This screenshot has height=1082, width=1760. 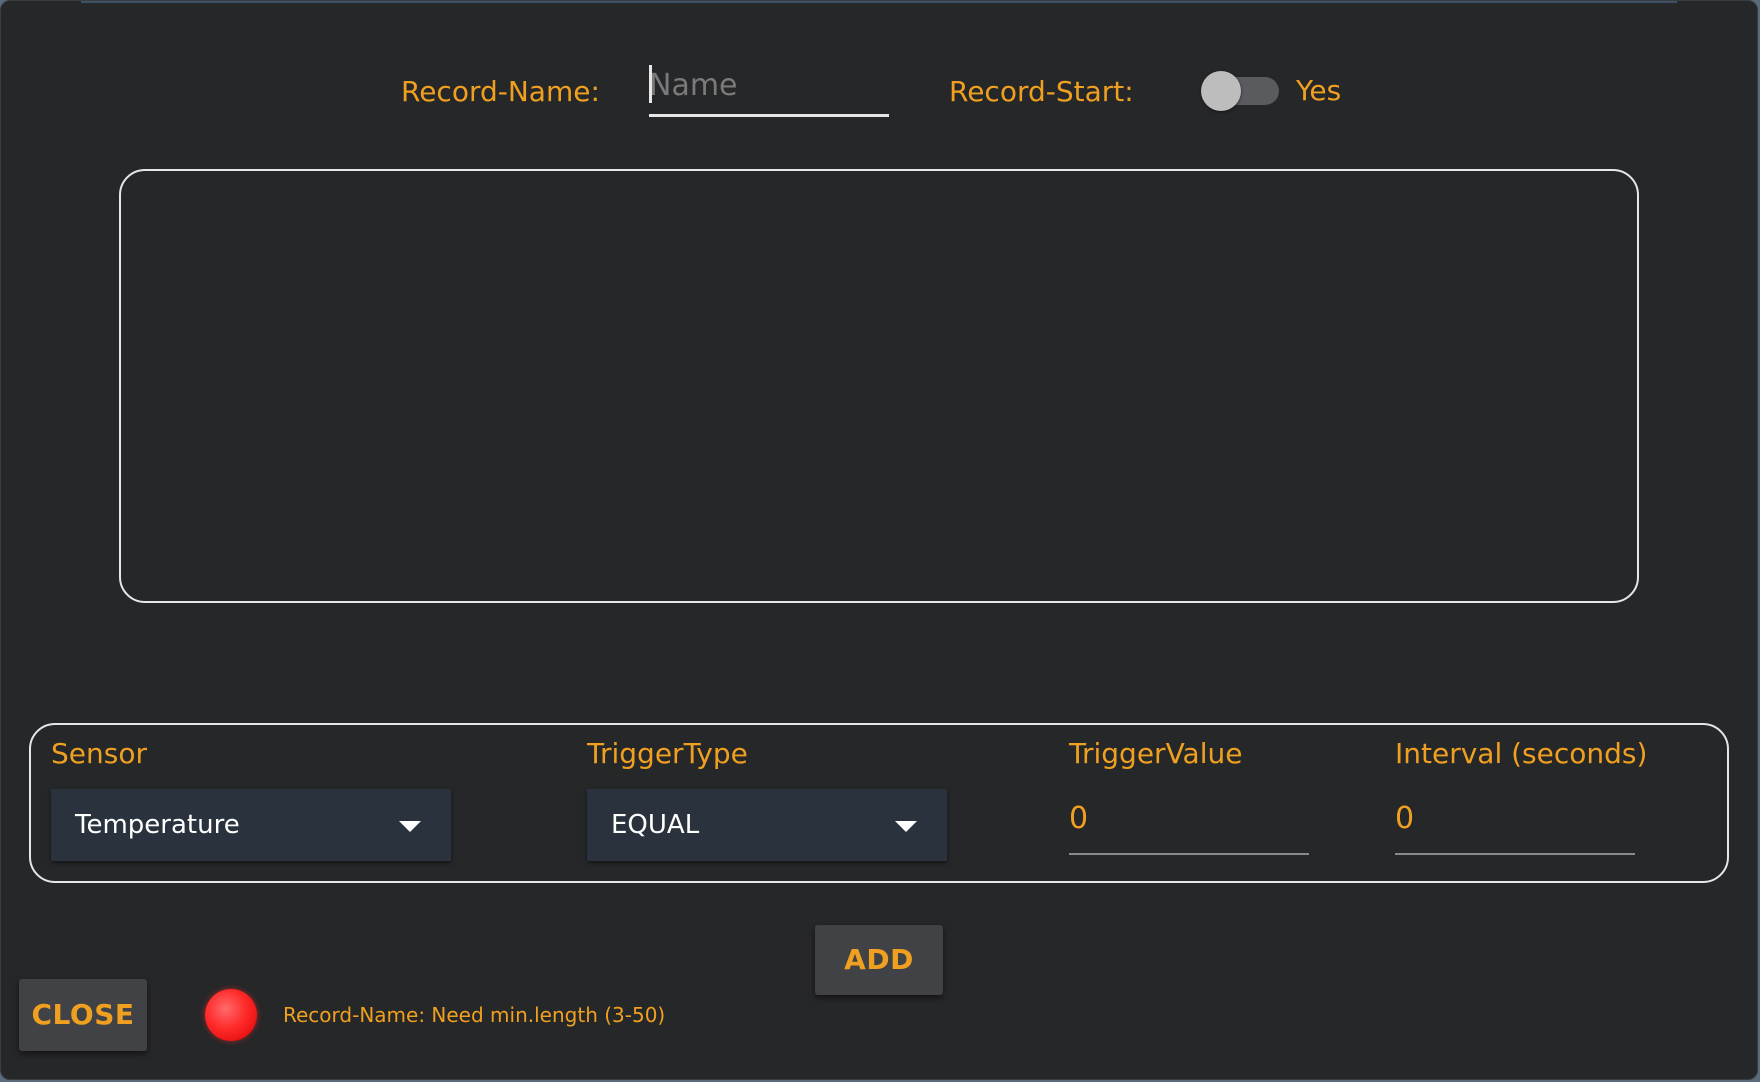 What do you see at coordinates (99, 753) in the screenshot?
I see `sensor-label: Sensor` at bounding box center [99, 753].